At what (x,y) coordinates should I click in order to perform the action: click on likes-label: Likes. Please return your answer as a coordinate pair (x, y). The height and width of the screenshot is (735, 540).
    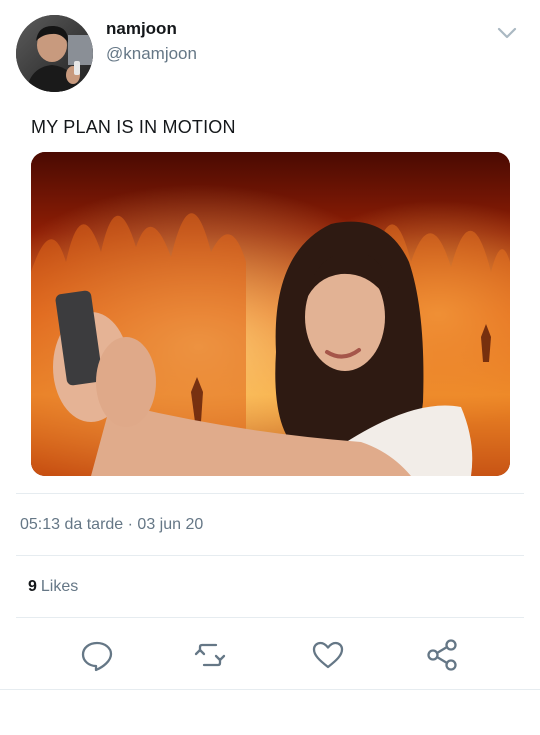
    Looking at the image, I should click on (59, 586).